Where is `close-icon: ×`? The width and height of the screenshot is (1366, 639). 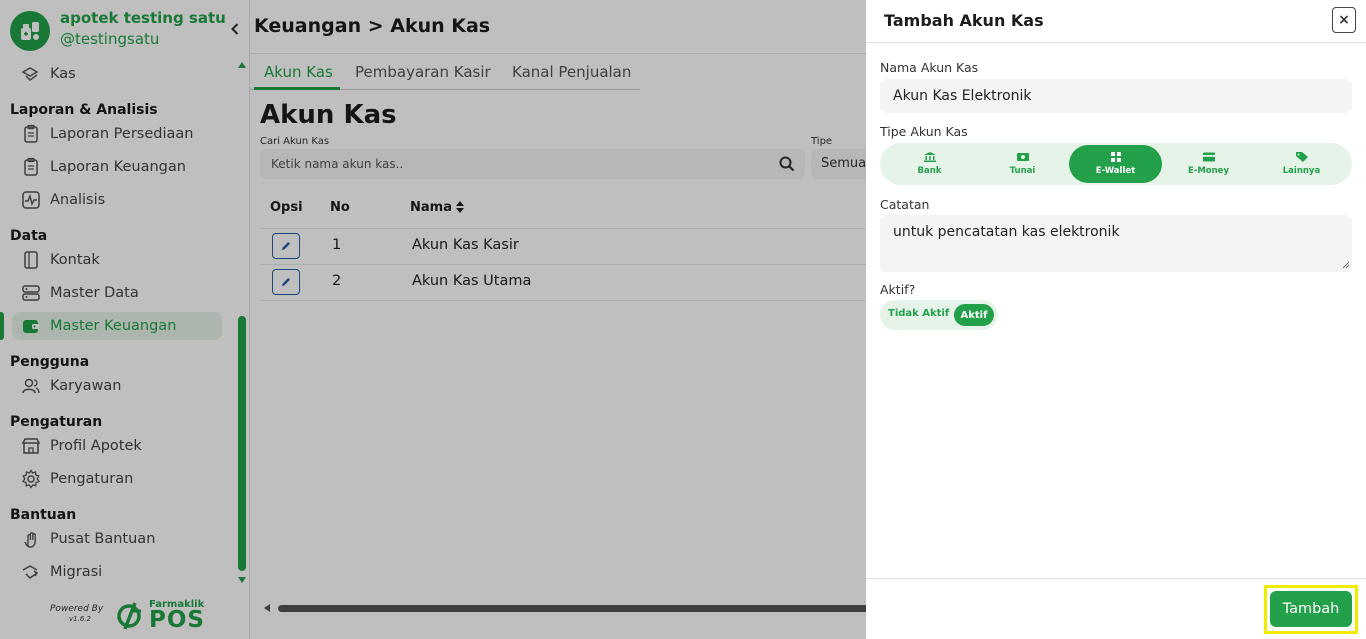
close-icon: × is located at coordinates (1344, 20).